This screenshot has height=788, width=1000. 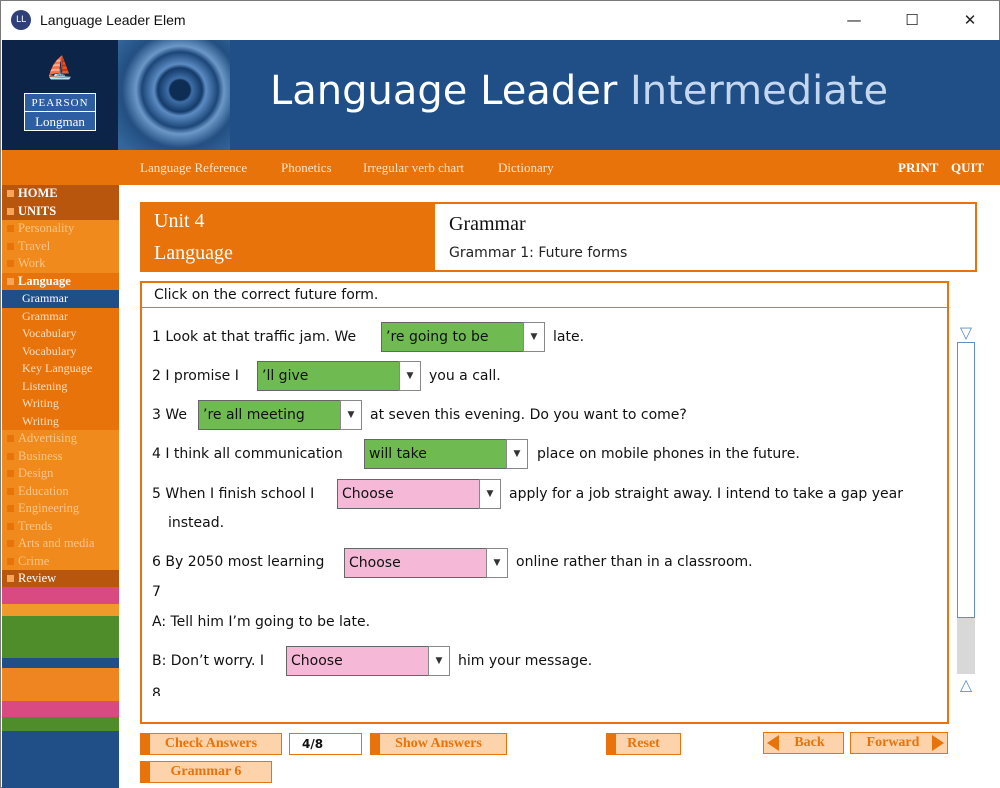 What do you see at coordinates (60, 351) in the screenshot?
I see `sidebar-sub-vocabulary-2: Vocabulary` at bounding box center [60, 351].